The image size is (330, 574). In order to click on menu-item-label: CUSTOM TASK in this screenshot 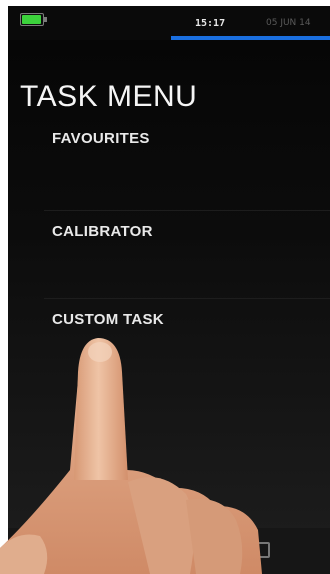, I will do `click(108, 319)`.